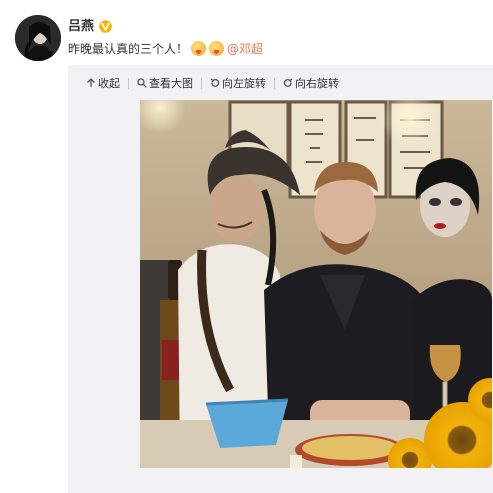  Describe the element at coordinates (81, 24) in the screenshot. I see `author-name: 吕燕` at that location.